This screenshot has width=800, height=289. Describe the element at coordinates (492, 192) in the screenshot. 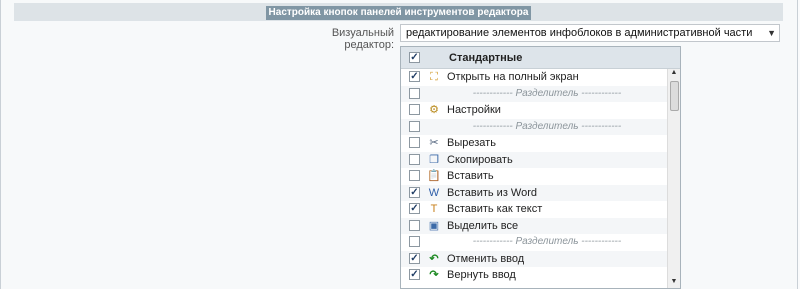

I see `button-label: Вставить из Word` at that location.